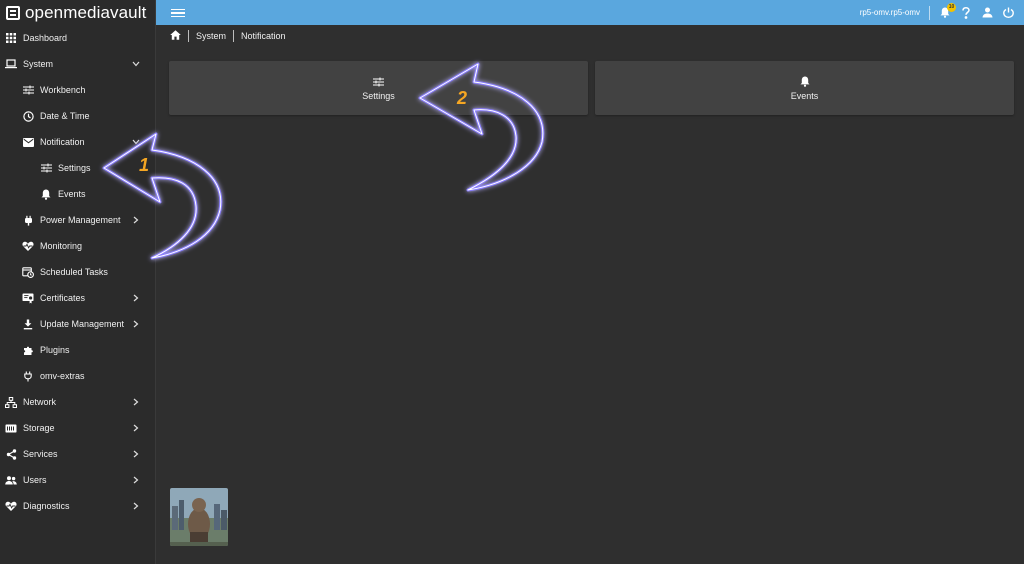  Describe the element at coordinates (40, 402) in the screenshot. I see `sidebar-item-label: Network` at that location.